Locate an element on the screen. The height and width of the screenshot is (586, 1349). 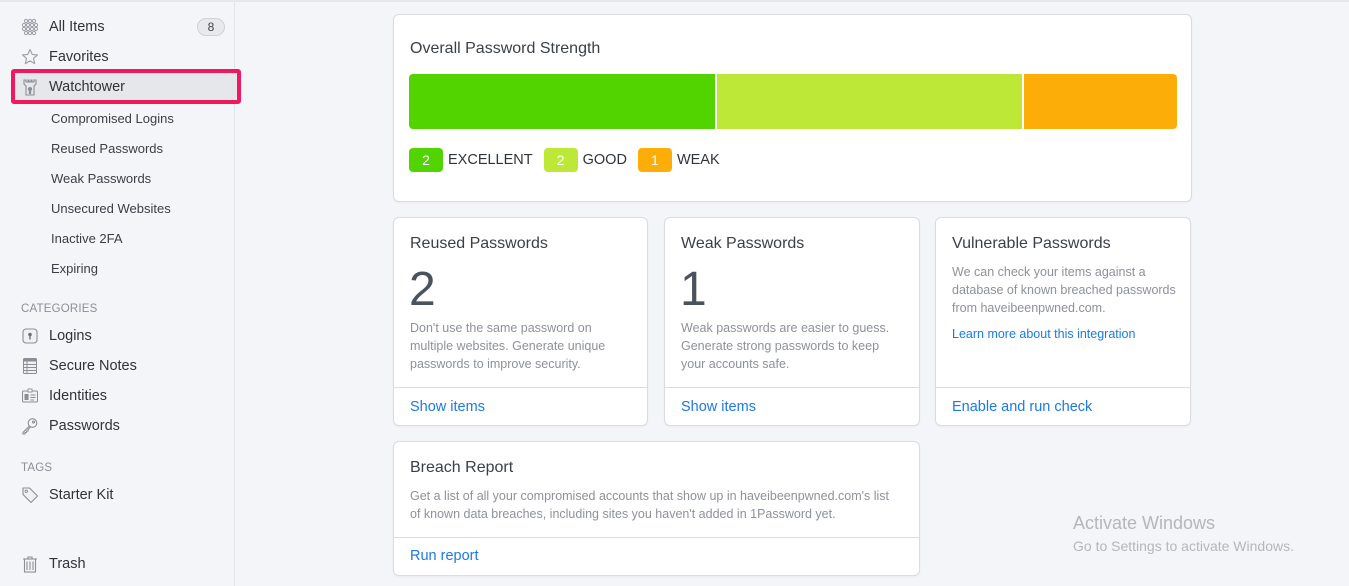
sidebar-item-passwords: Passwords is located at coordinates (117, 426).